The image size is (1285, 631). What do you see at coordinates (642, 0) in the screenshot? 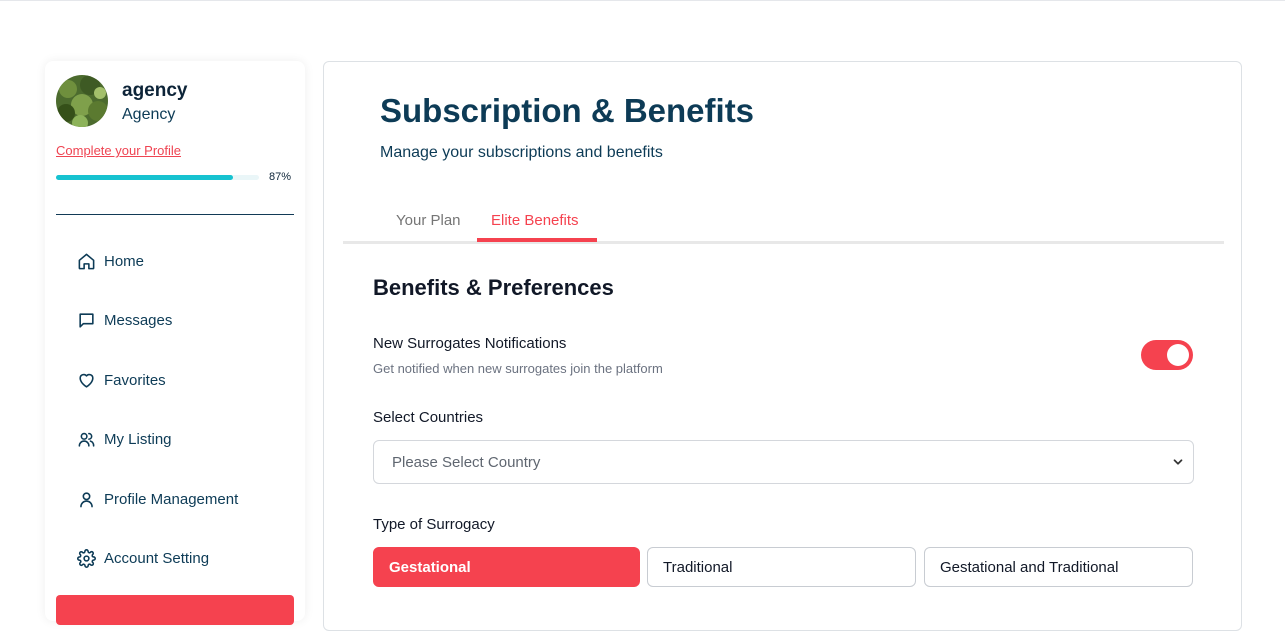
I see `top-border` at bounding box center [642, 0].